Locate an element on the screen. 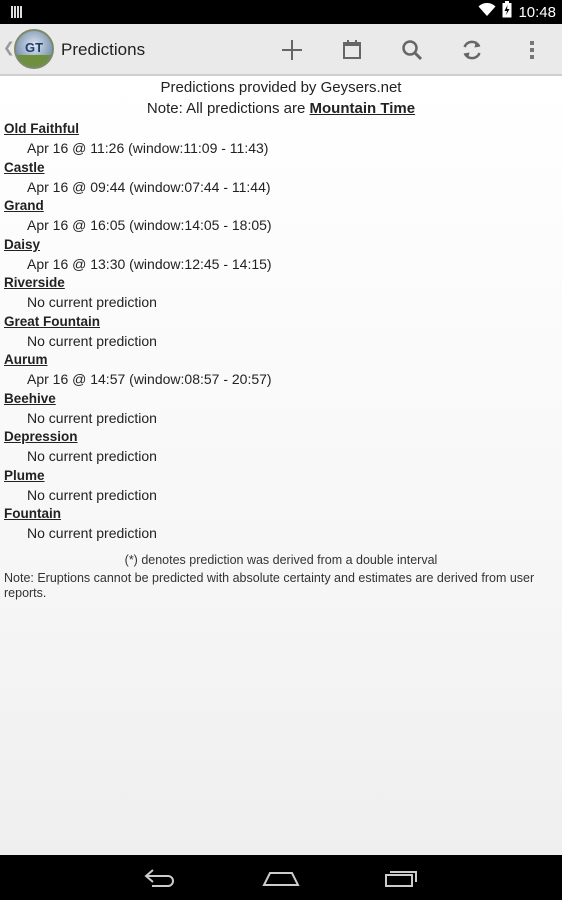  geyser-name: Beehive is located at coordinates (30, 398).